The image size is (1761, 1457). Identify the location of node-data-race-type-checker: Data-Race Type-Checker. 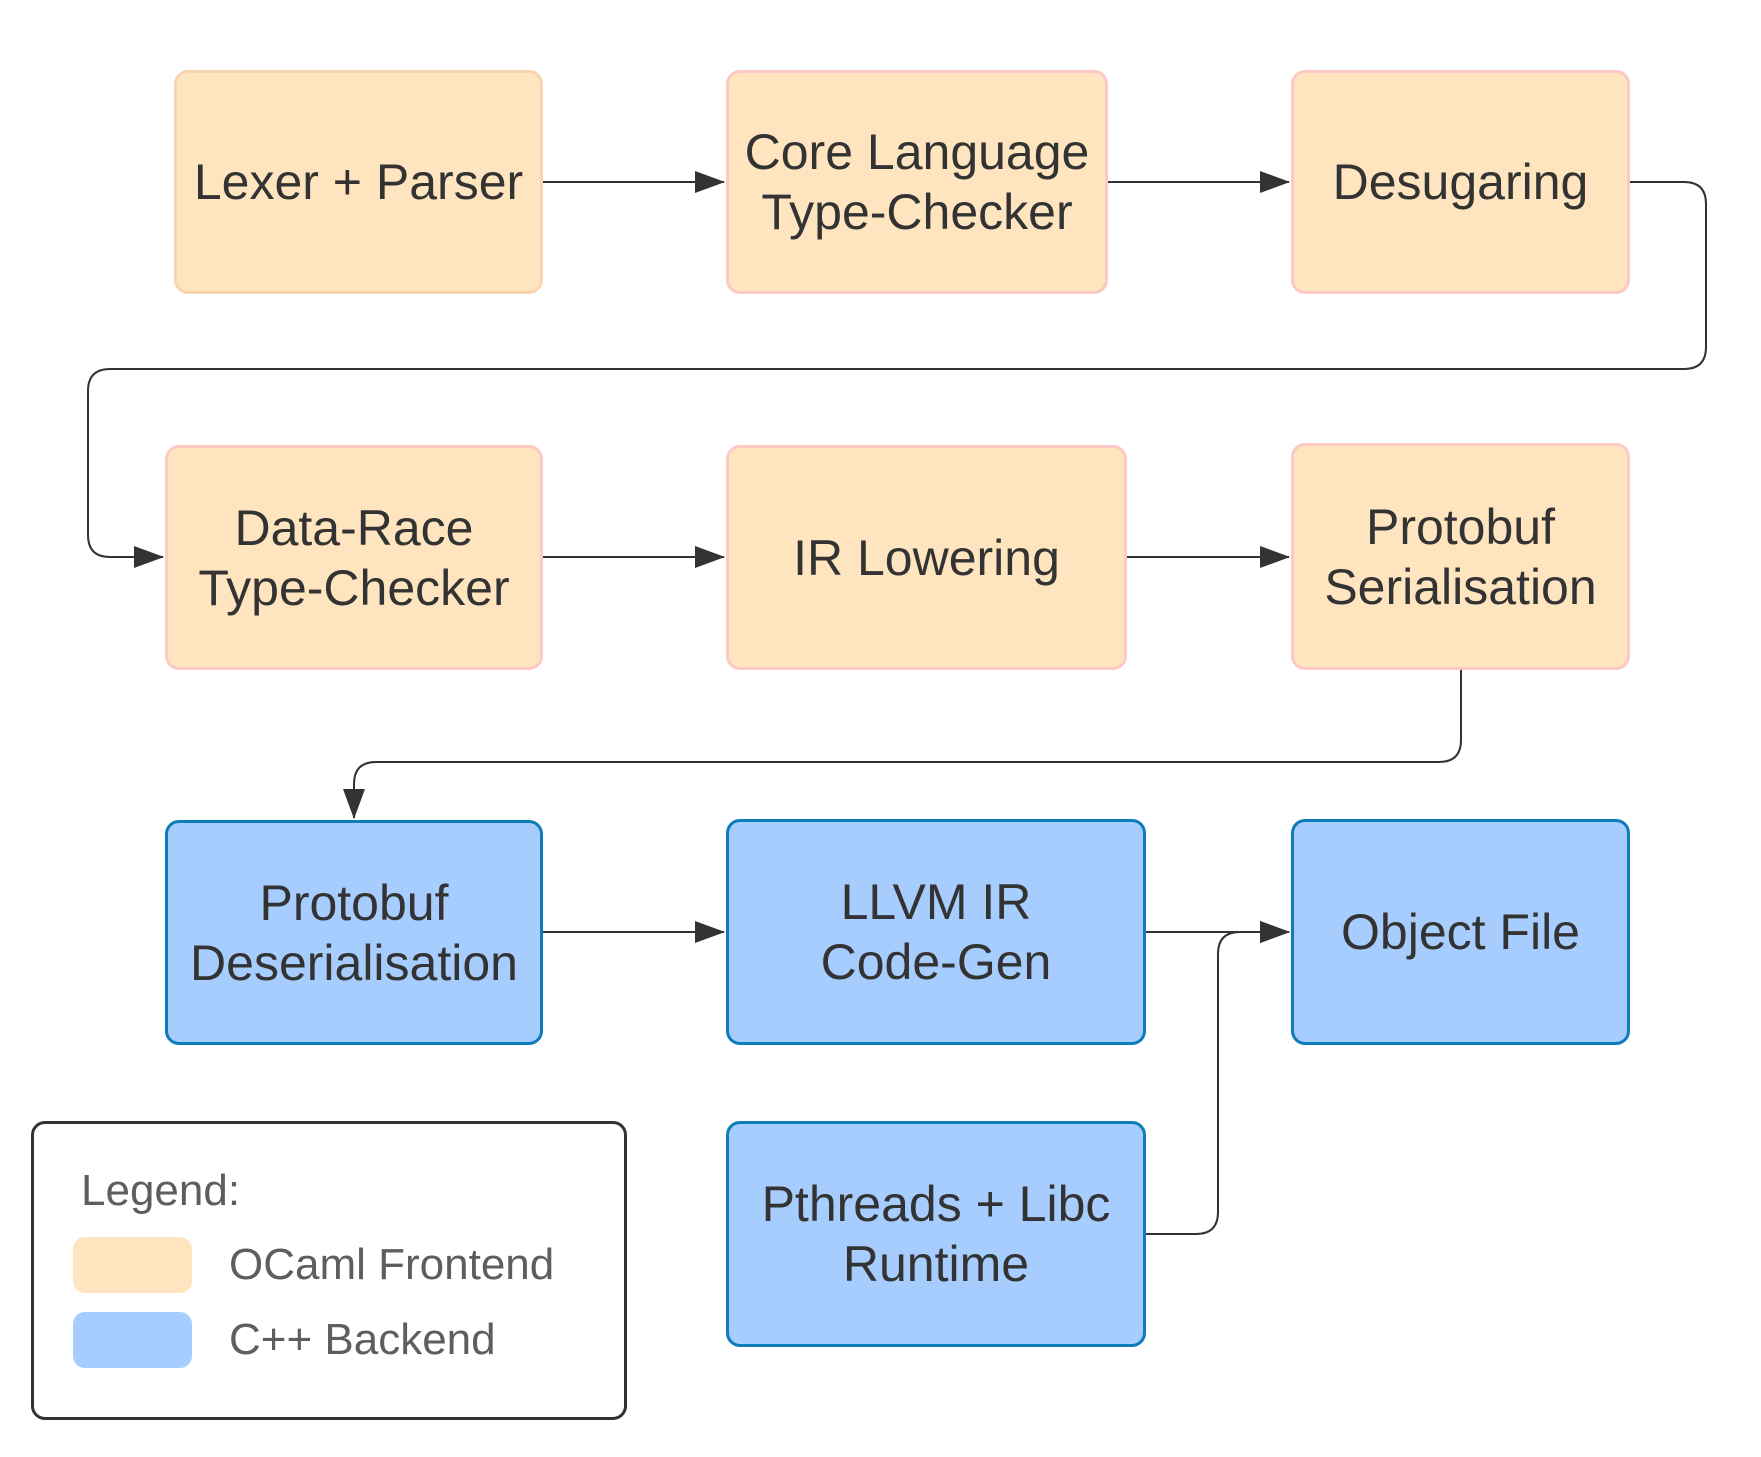
(354, 557).